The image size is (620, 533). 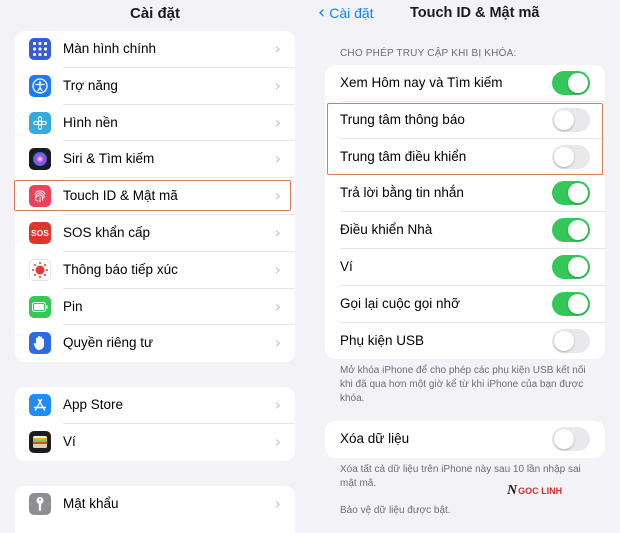 What do you see at coordinates (40, 85) in the screenshot?
I see `accessibility-icon` at bounding box center [40, 85].